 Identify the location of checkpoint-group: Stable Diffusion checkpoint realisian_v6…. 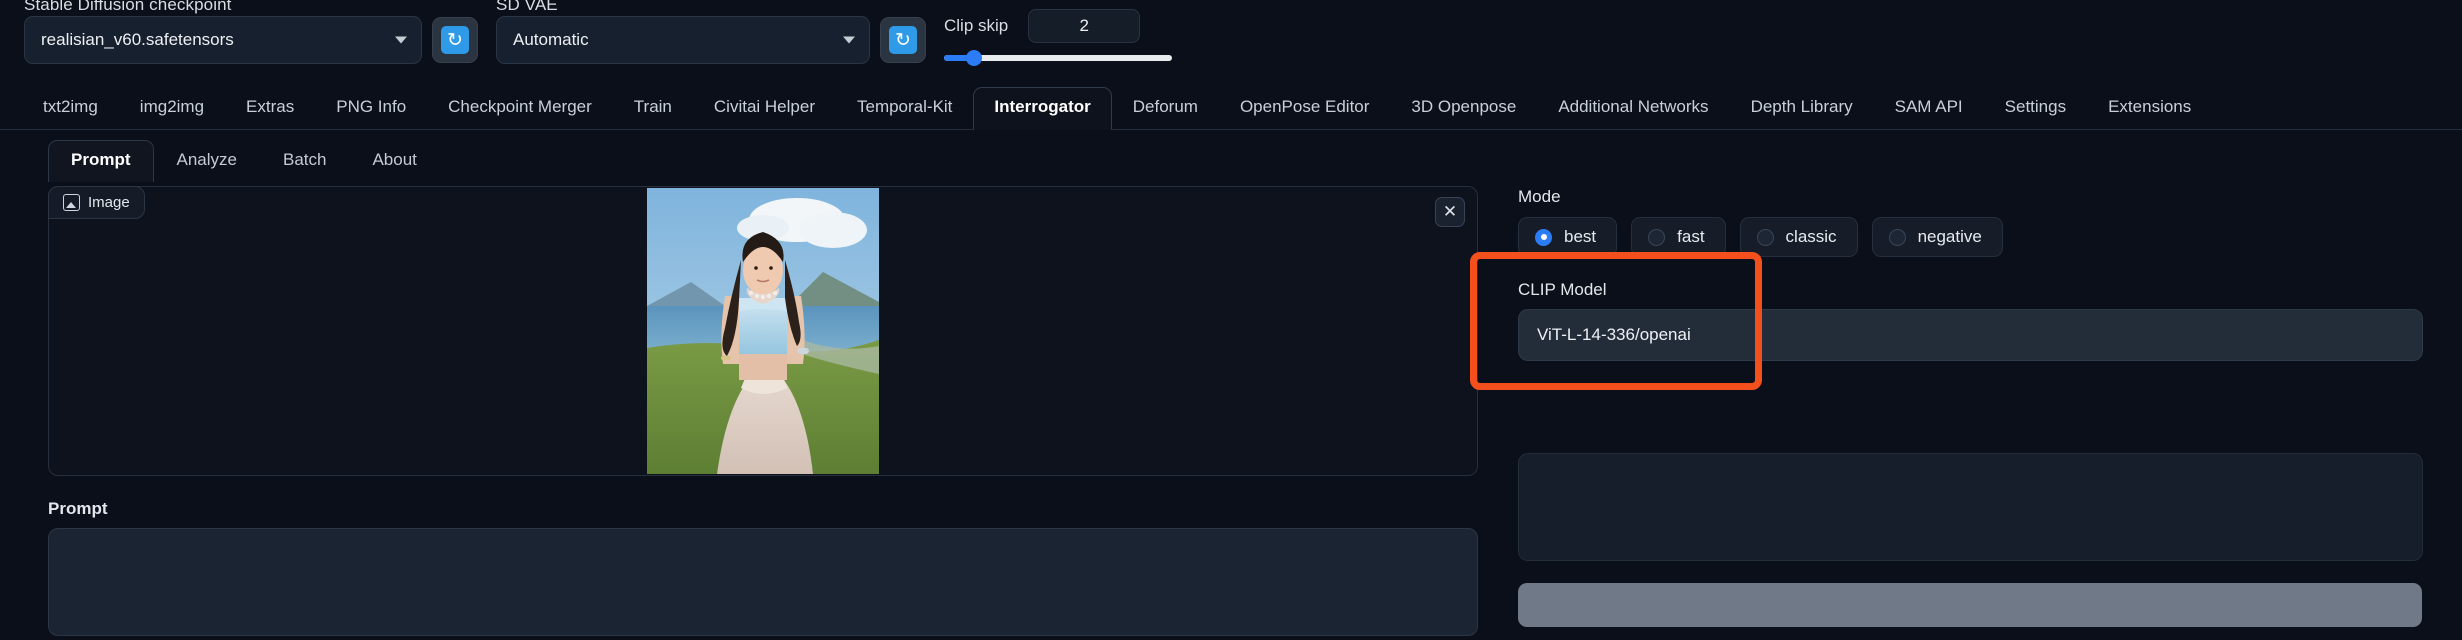
(251, 32).